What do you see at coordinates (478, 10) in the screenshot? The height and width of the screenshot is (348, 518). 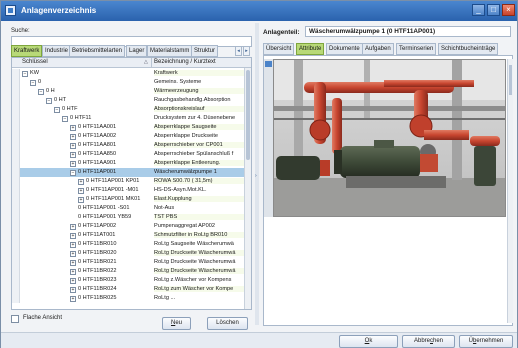 I see `minimize-button: _` at bounding box center [478, 10].